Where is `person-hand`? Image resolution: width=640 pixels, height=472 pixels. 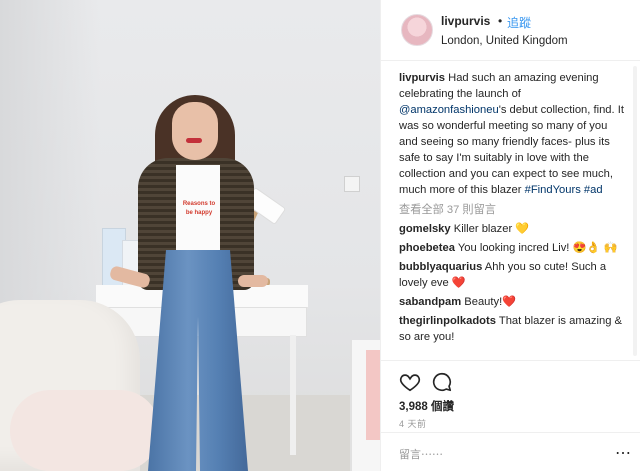 person-hand is located at coordinates (253, 281).